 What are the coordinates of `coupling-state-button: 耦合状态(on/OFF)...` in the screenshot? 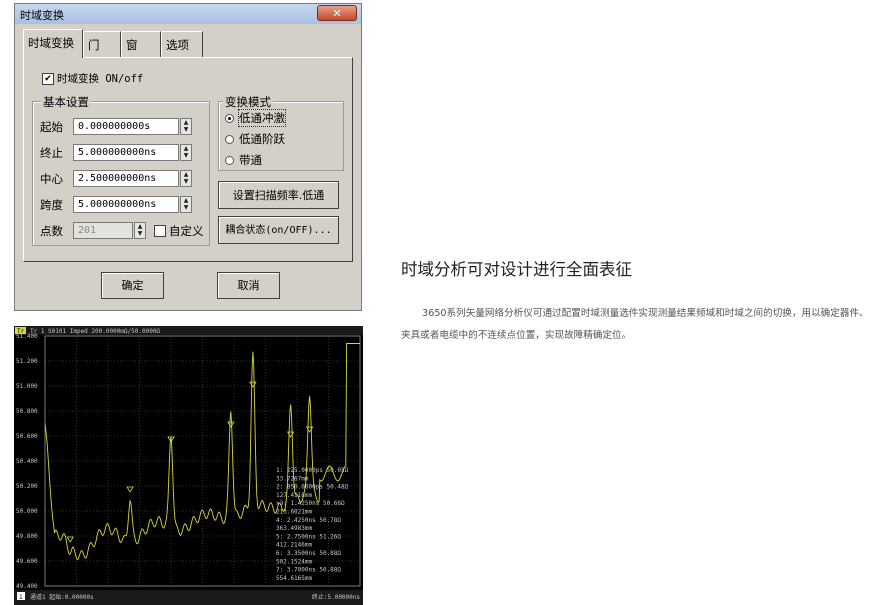 It's located at (278, 230).